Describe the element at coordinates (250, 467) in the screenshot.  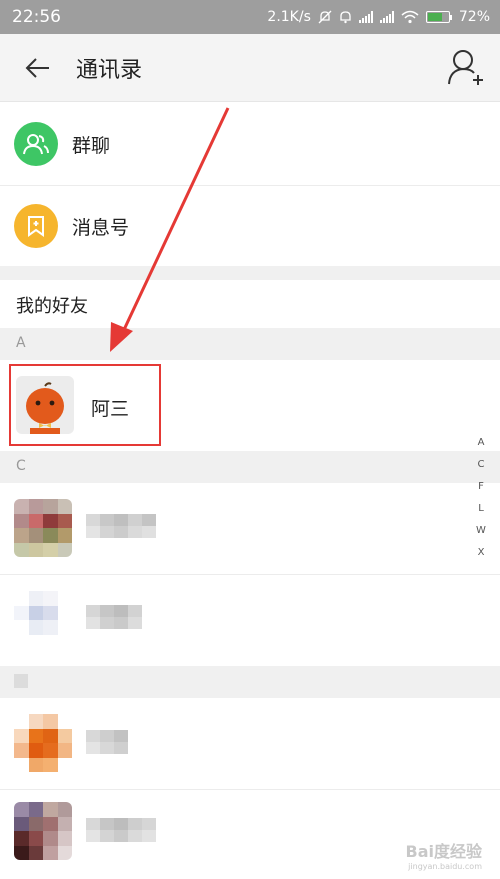
I see `index-letter-bar-c: C` at that location.